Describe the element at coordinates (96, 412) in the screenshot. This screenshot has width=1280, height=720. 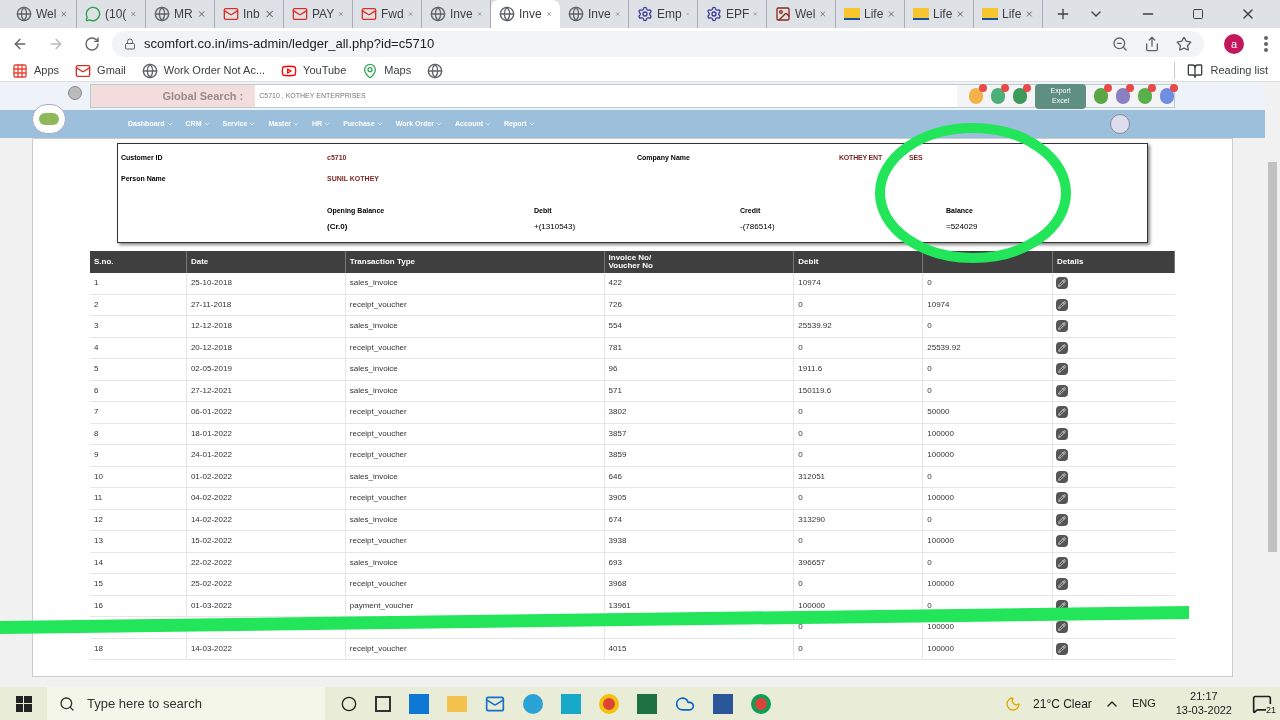
I see `table-cell: 7` at that location.